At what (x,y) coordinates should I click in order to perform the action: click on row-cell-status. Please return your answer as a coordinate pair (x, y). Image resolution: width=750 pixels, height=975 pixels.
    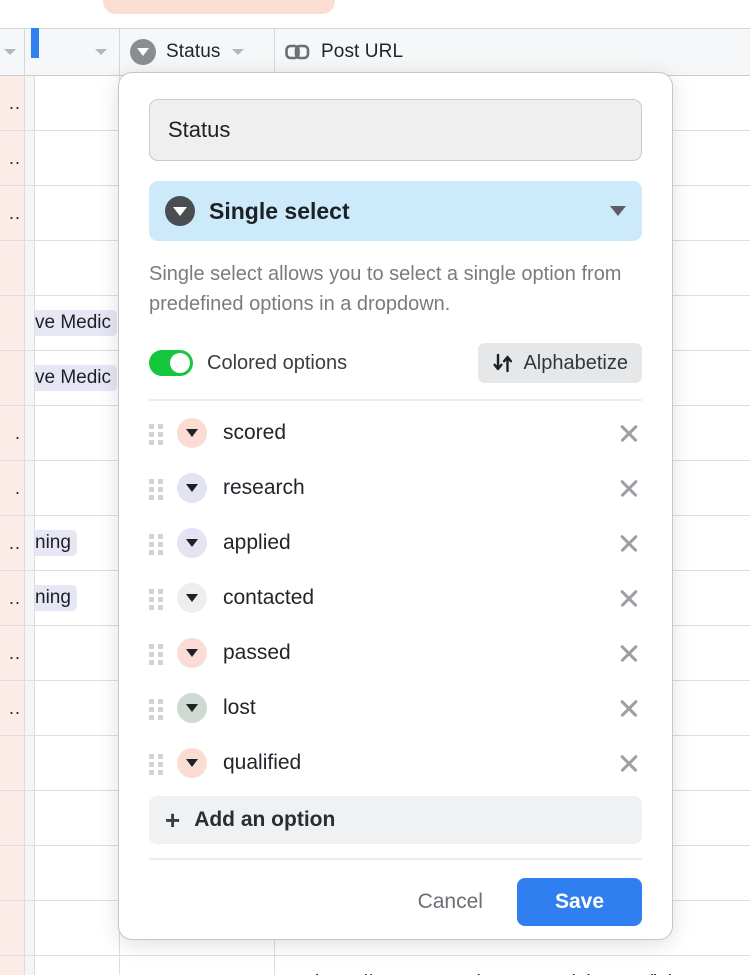
    Looking at the image, I should click on (197, 965).